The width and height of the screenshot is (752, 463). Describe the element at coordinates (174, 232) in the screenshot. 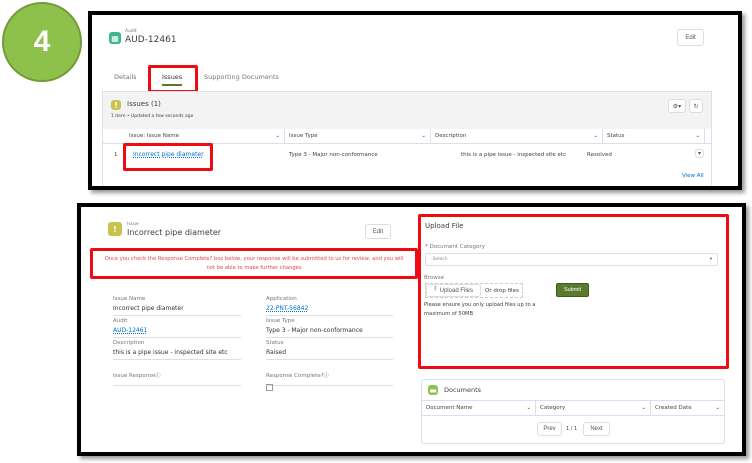

I see `issue-title: Incorrect pipe diameter` at that location.